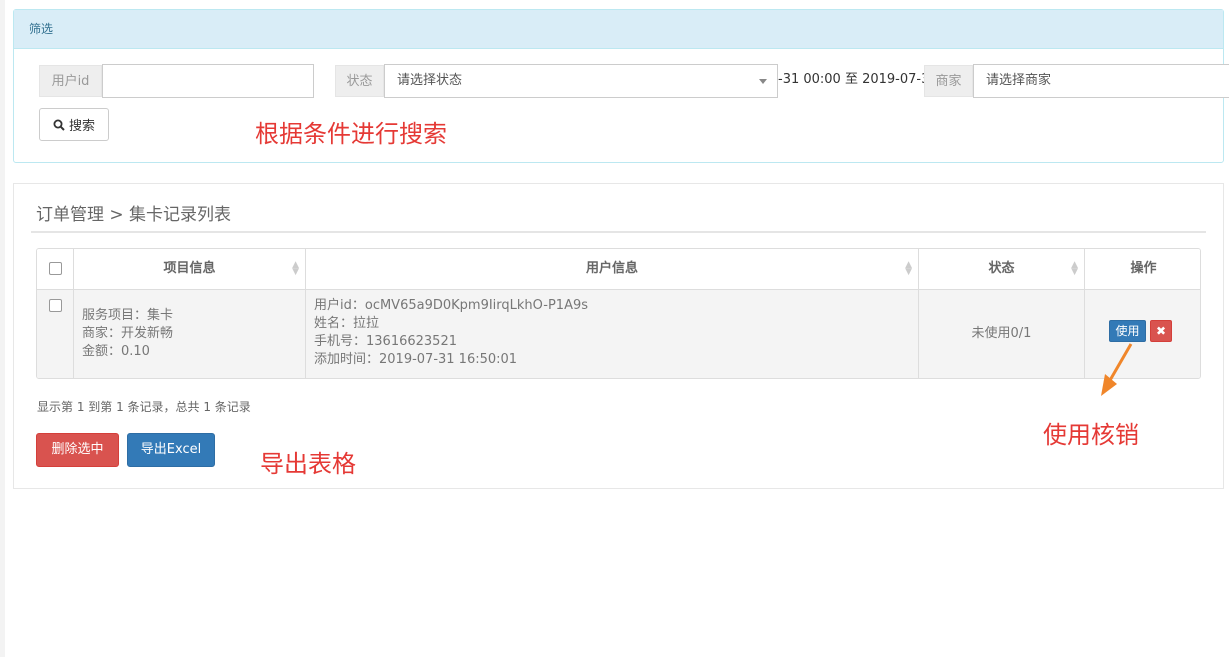 The height and width of the screenshot is (657, 1229). I want to click on search-annotation: 根据条件进行搜索, so click(351, 134).